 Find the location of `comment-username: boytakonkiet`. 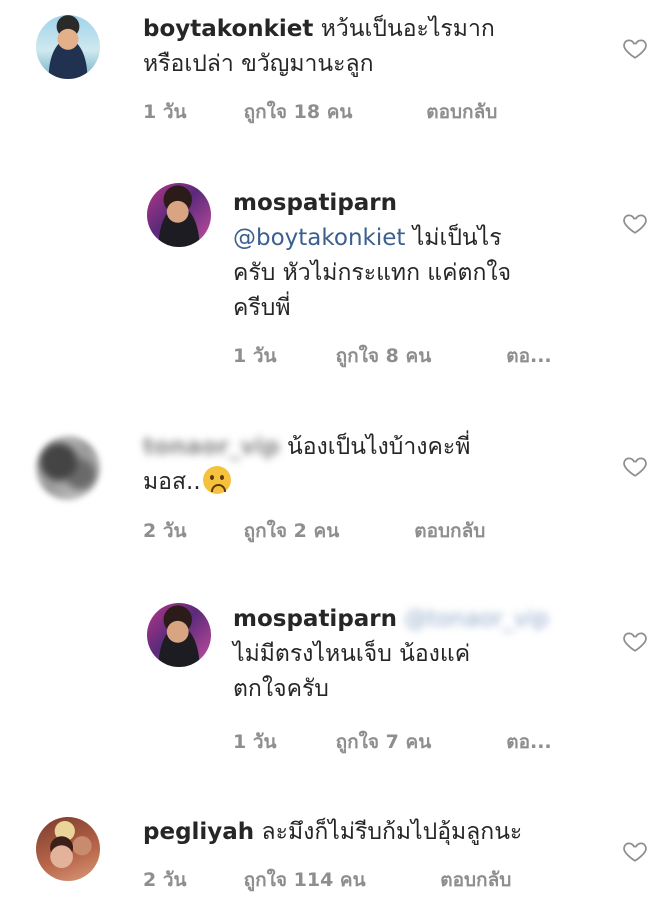

comment-username: boytakonkiet is located at coordinates (228, 29).